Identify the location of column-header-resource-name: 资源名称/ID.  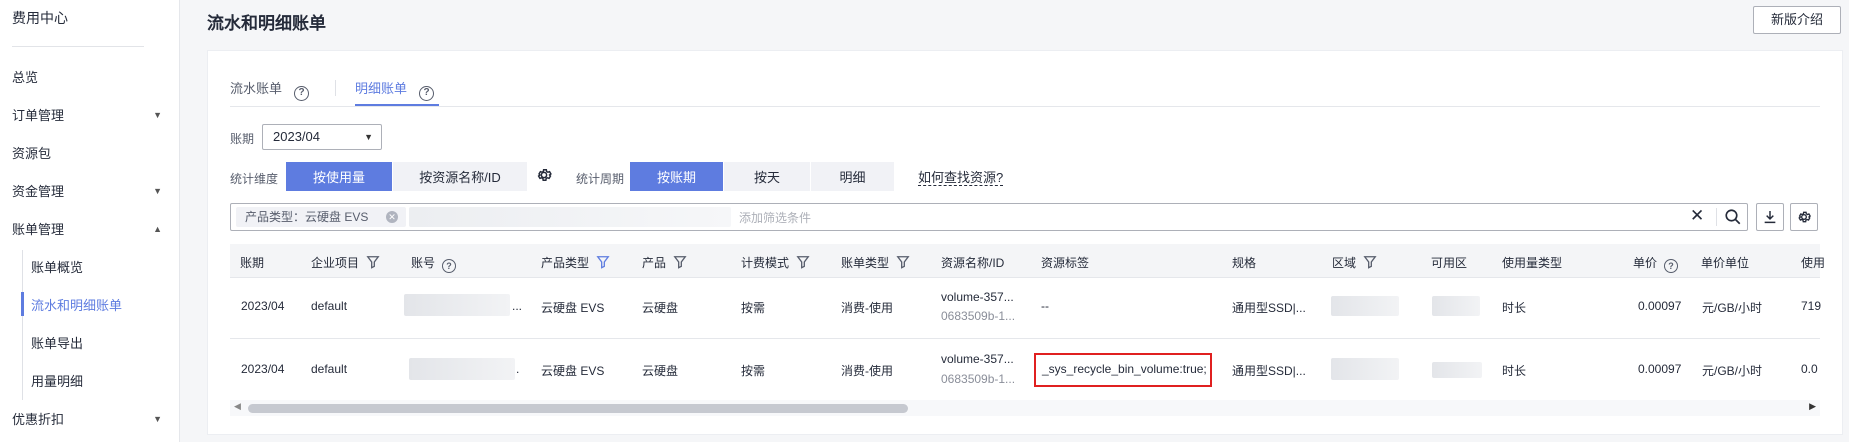
(972, 262).